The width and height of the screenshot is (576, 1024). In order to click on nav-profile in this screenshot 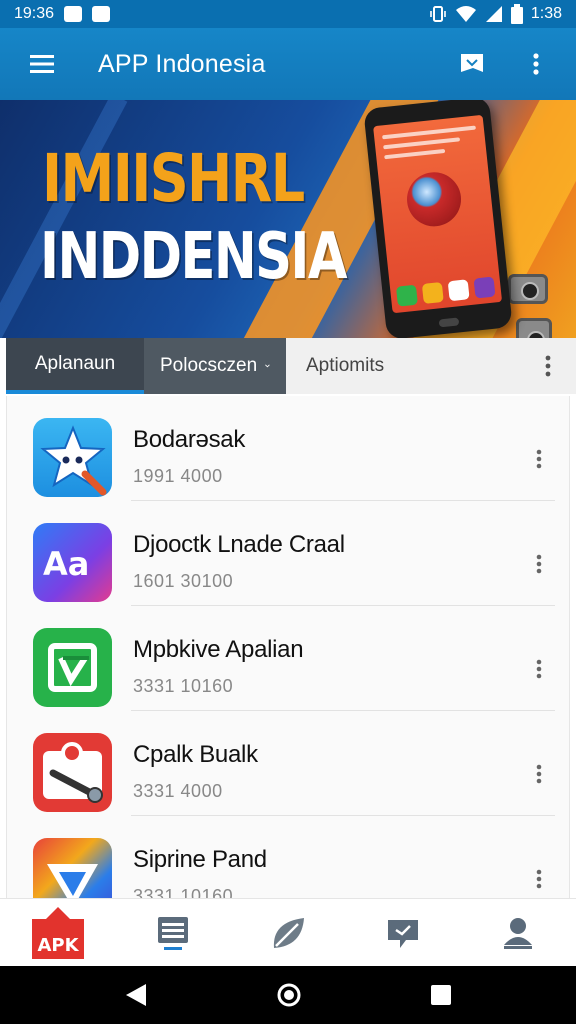, I will do `click(518, 932)`.